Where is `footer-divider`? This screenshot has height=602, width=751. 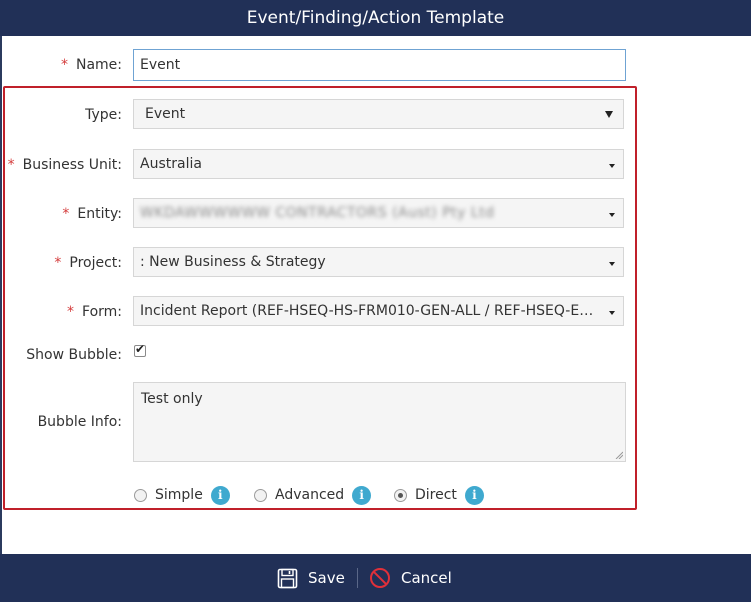
footer-divider is located at coordinates (357, 578).